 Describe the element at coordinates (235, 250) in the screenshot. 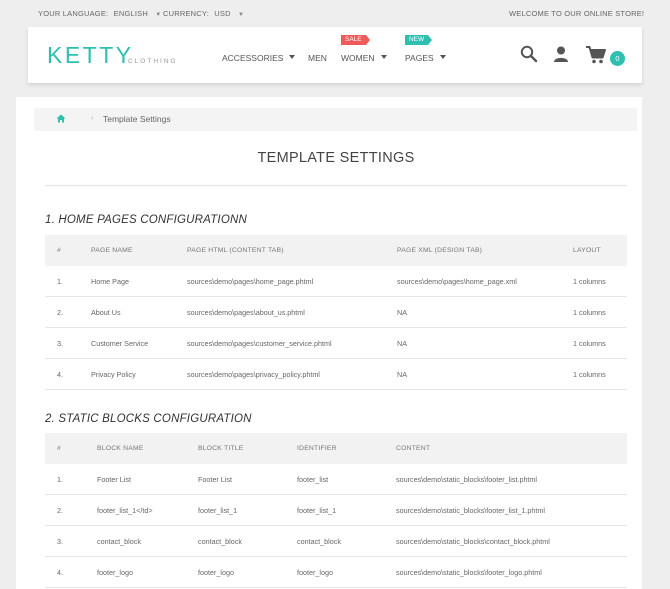

I see `column-header: PAGE HTML (CONTENT TAB)` at that location.